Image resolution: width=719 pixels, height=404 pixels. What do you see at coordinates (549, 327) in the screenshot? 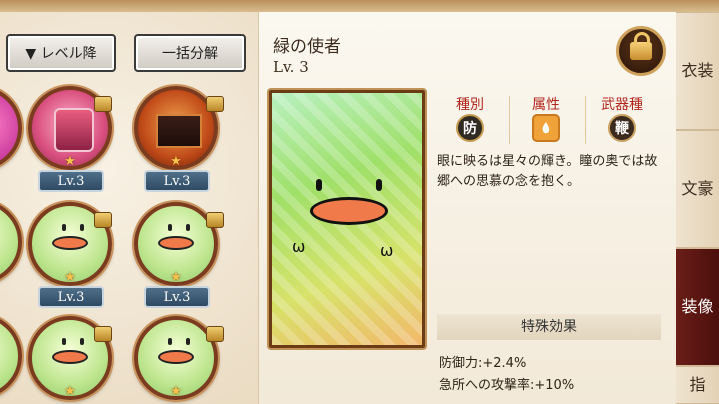
I see `special-effect-title: 特殊効果` at bounding box center [549, 327].